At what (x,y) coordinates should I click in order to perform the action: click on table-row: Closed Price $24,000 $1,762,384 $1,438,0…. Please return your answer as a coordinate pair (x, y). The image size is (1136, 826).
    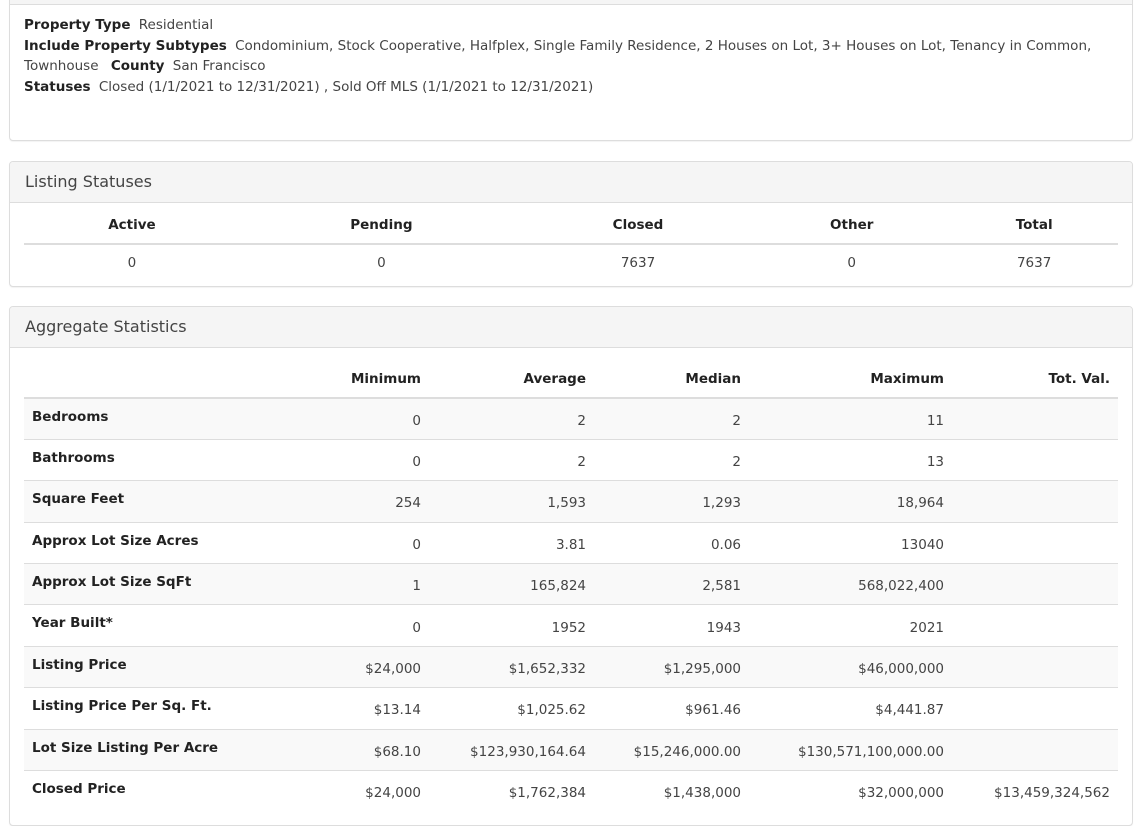
    Looking at the image, I should click on (571, 791).